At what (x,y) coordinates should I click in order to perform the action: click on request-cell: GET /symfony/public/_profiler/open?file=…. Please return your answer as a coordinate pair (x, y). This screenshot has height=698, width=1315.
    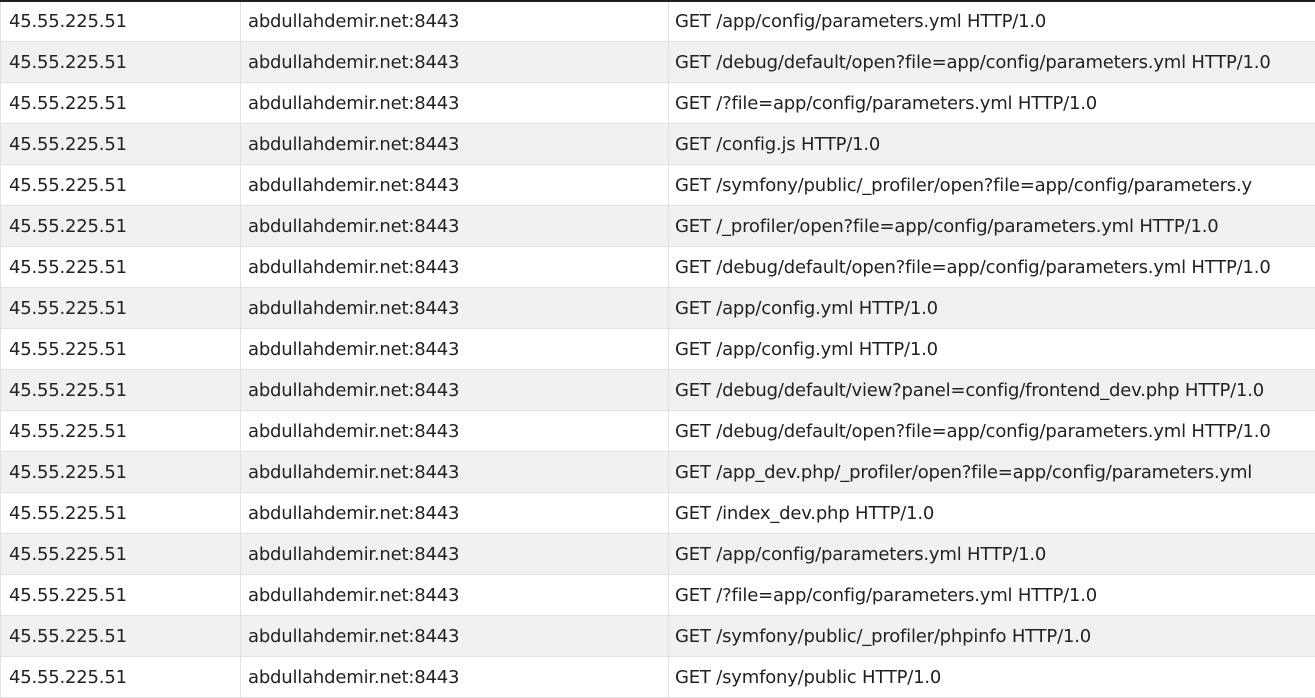
    Looking at the image, I should click on (963, 185).